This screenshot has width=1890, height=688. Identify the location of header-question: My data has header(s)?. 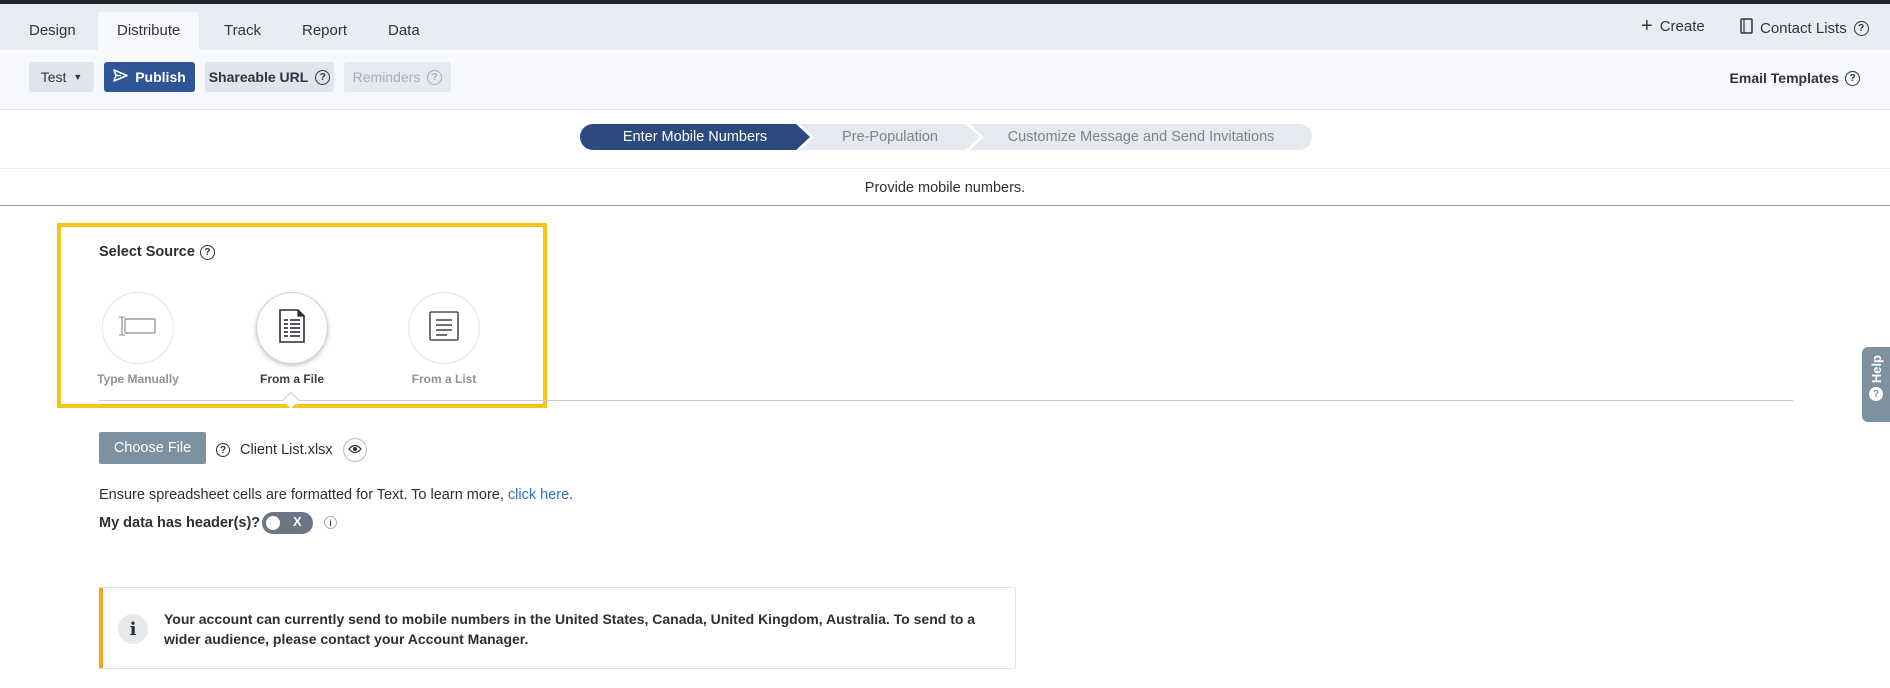
(180, 523).